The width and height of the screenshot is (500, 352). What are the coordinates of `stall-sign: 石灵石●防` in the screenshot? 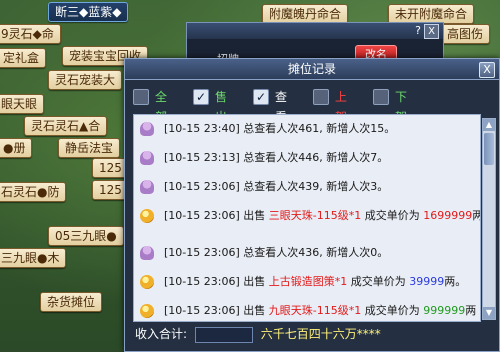 It's located at (33, 192).